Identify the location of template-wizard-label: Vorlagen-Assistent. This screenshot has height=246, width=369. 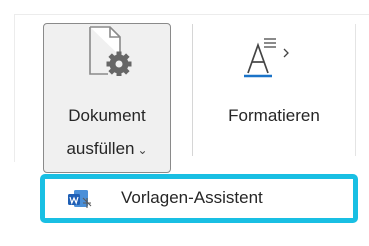
(192, 197).